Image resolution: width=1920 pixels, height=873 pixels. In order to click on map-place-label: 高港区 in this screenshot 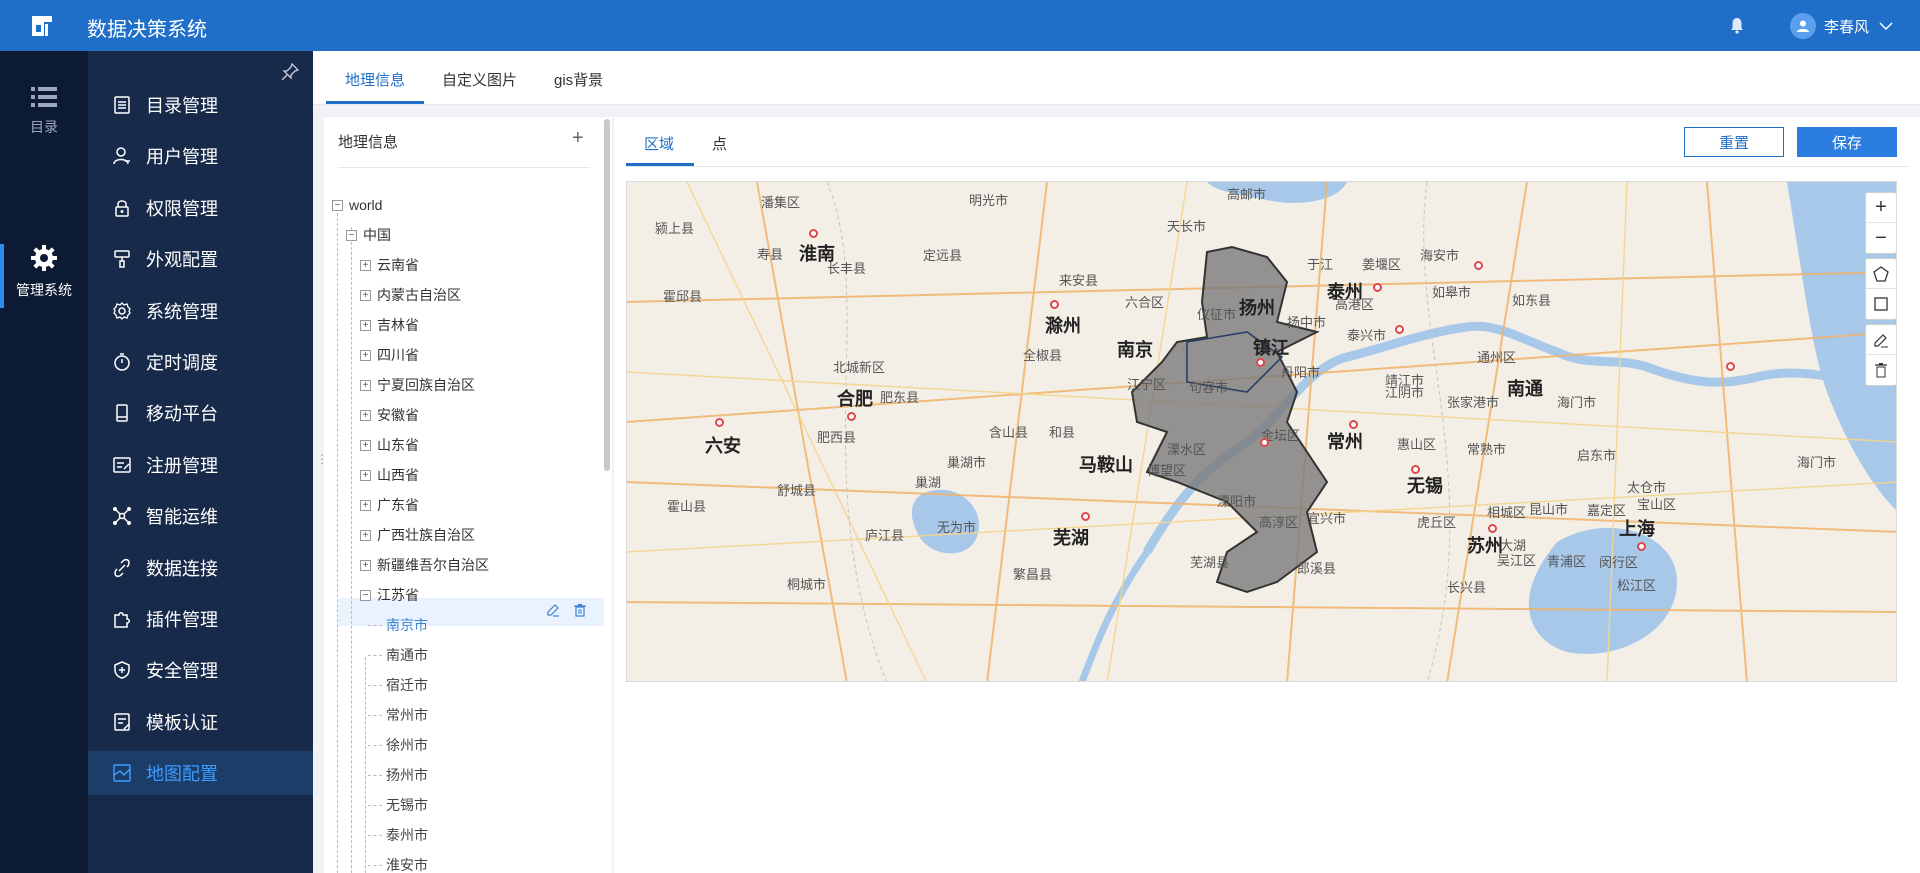, I will do `click(1355, 304)`.